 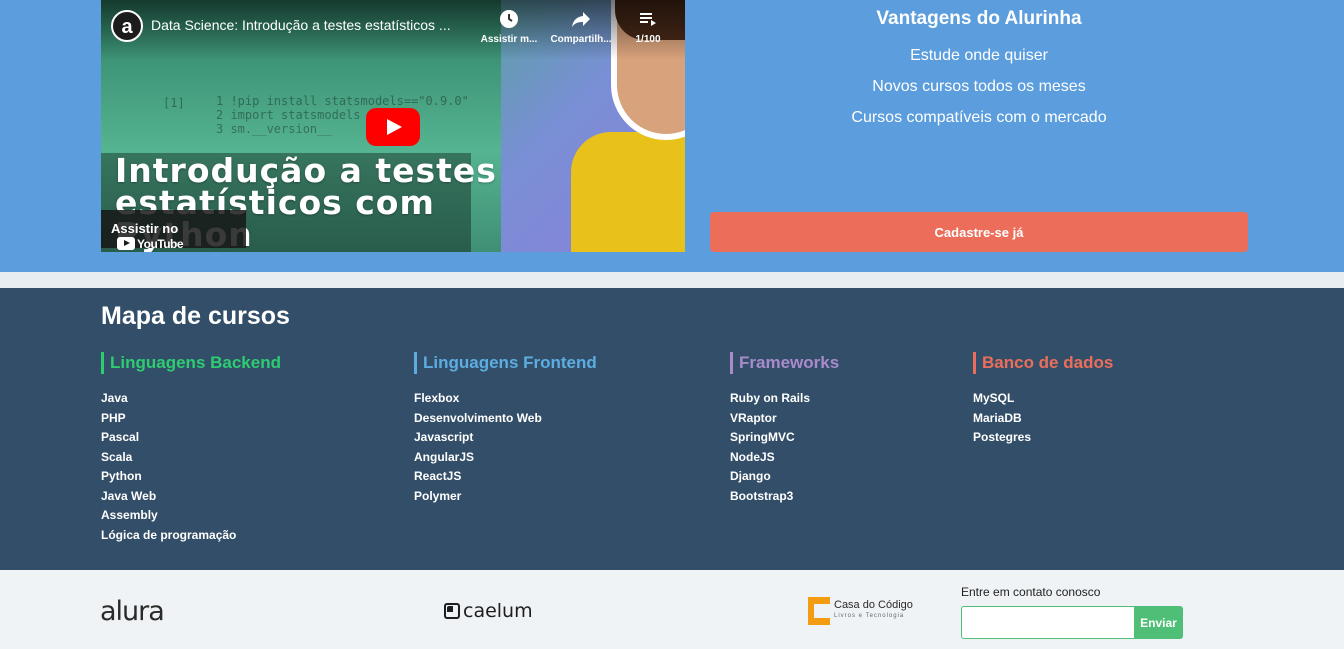 I want to click on course-link: Postegres, so click(x=1002, y=437).